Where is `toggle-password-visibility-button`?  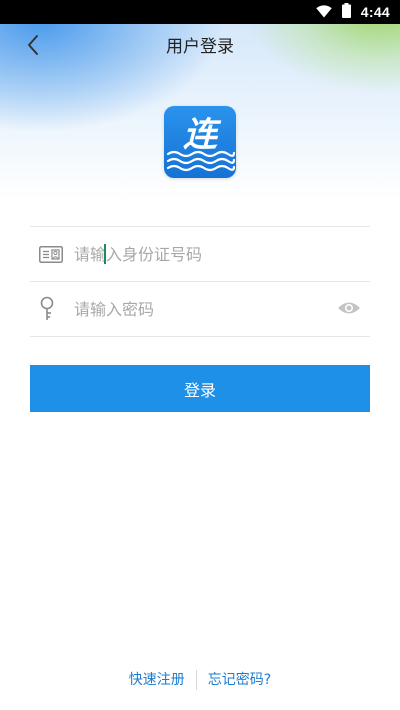 toggle-password-visibility-button is located at coordinates (349, 309).